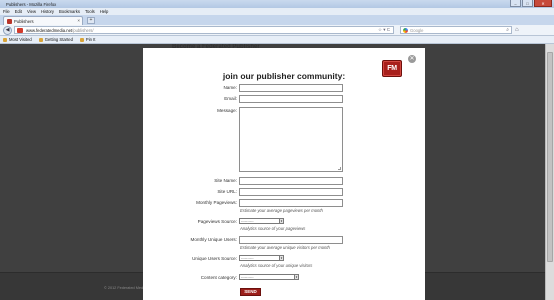 The image size is (554, 300). I want to click on bookmark-most-visited: Most Visited, so click(17, 39).